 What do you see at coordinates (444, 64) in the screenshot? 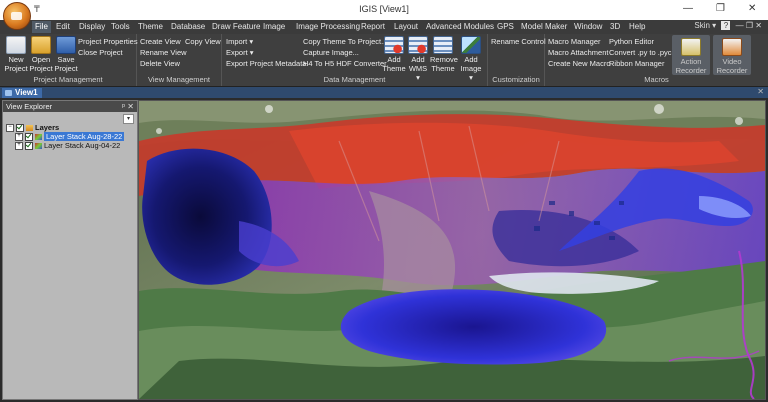
I see `remove-theme-label: Remove Theme` at bounding box center [444, 64].